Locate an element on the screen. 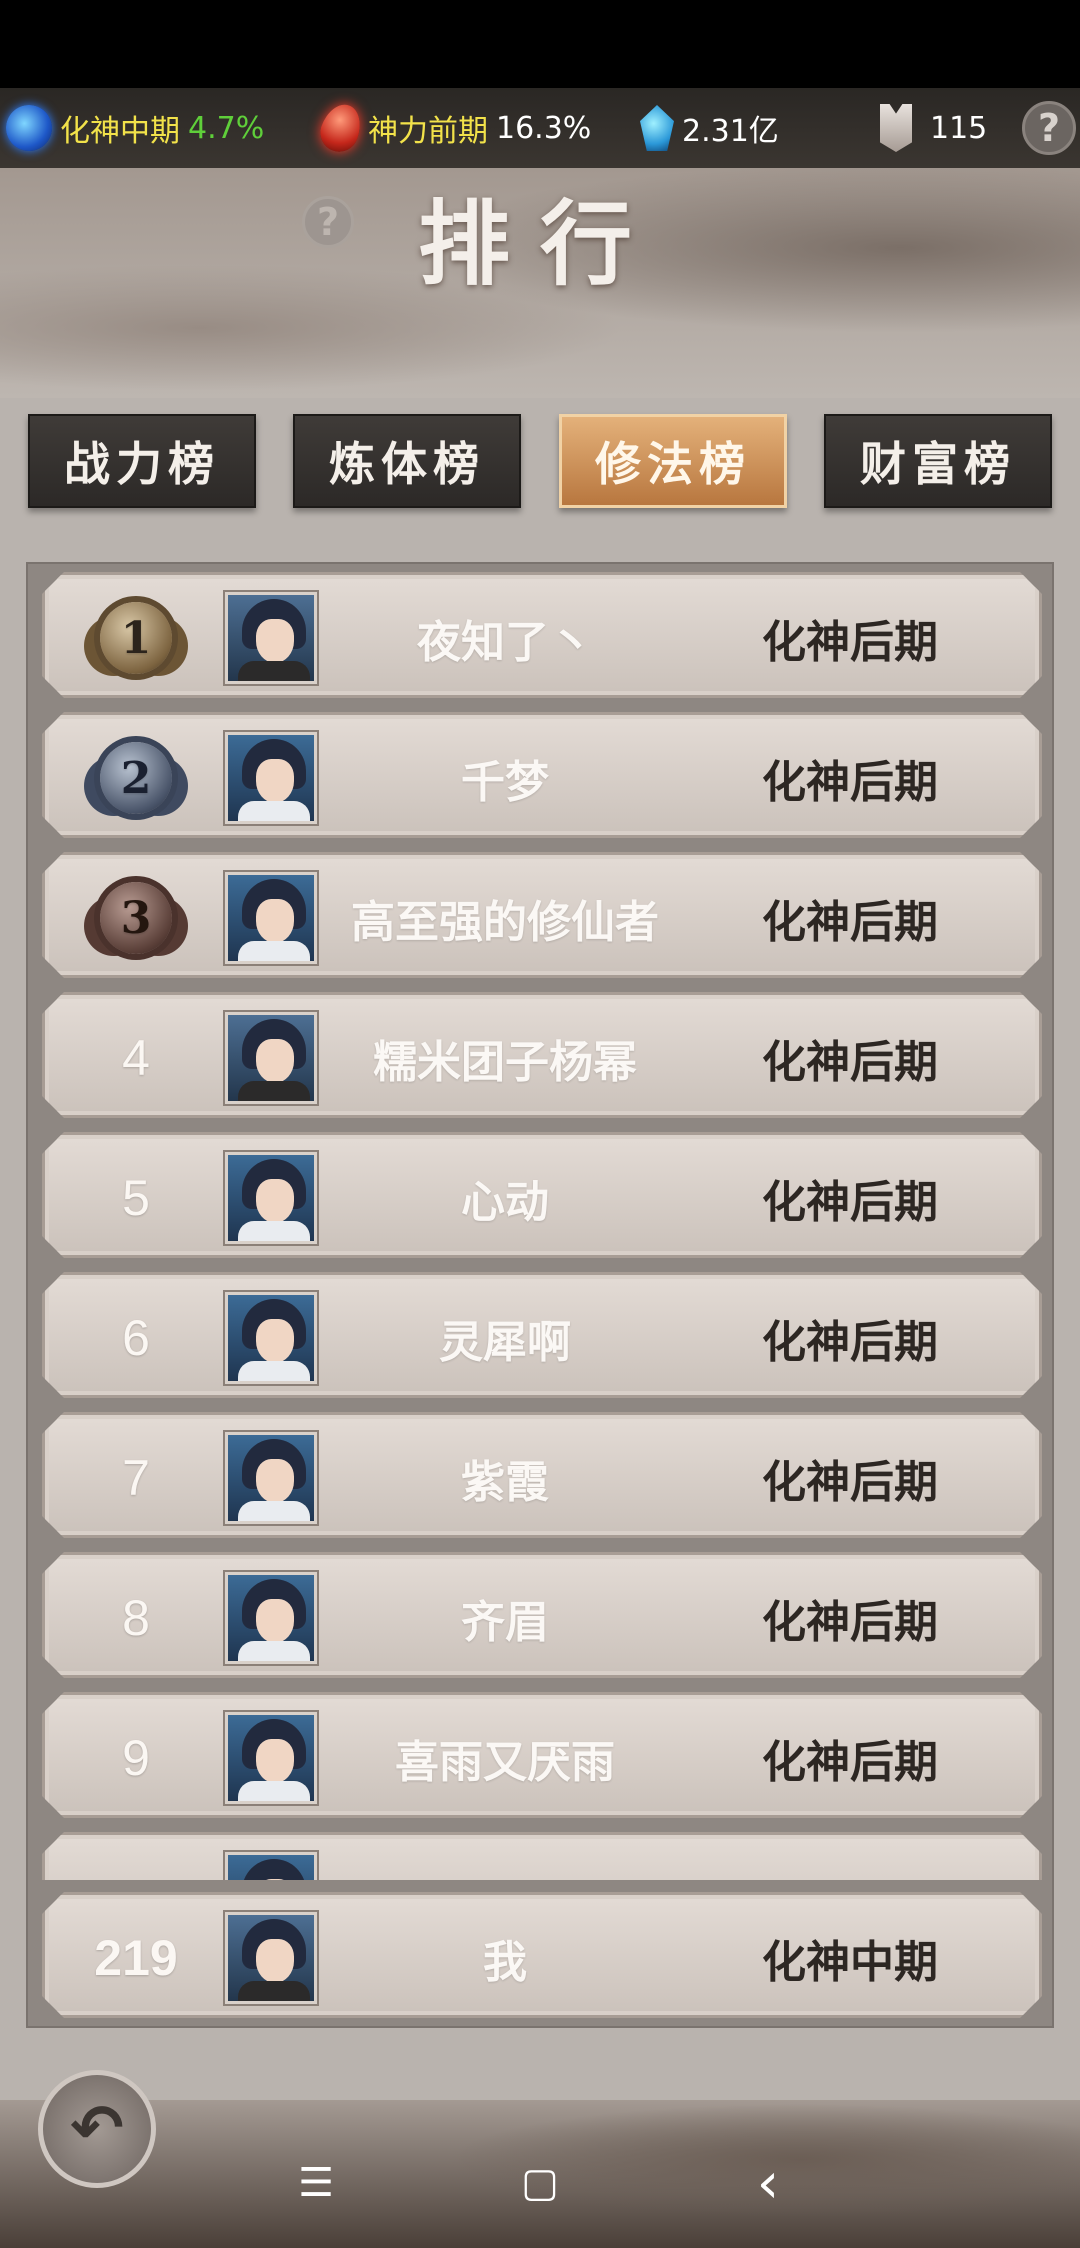 The width and height of the screenshot is (1080, 2248). player-name: 夜知了丶 is located at coordinates (505, 642).